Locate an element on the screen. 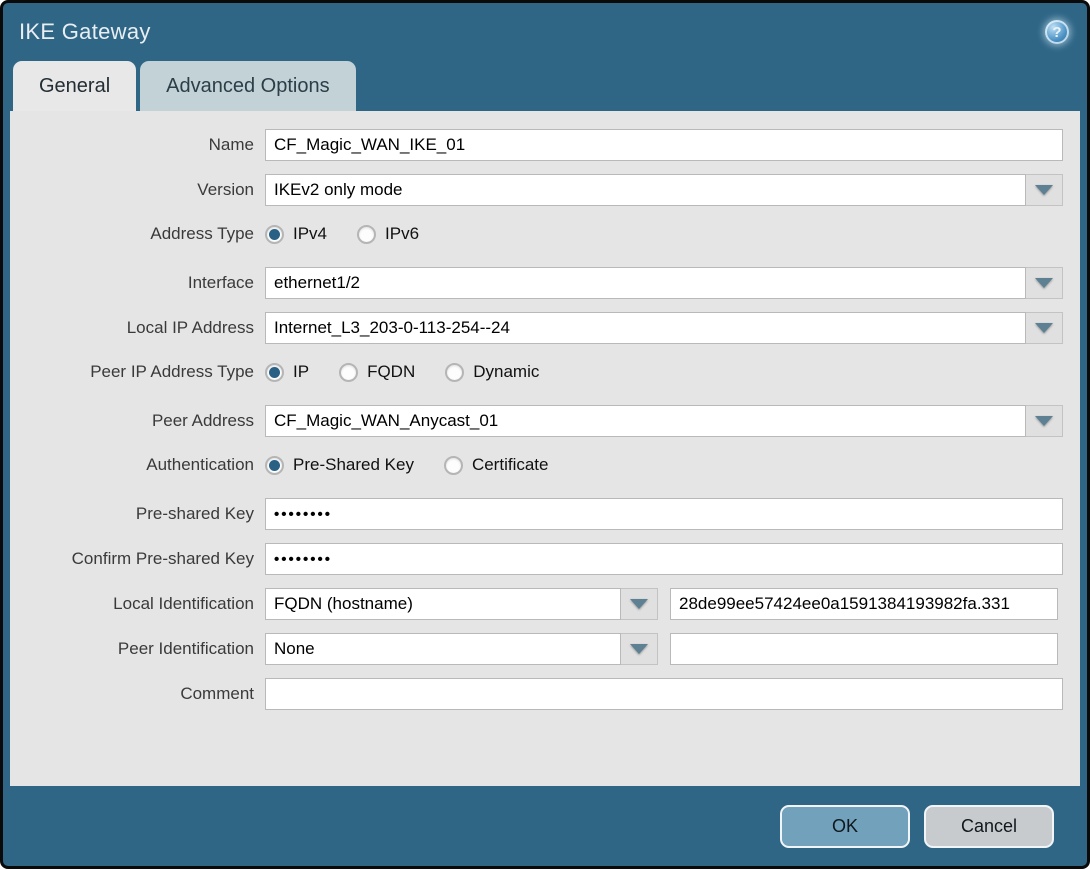 The height and width of the screenshot is (869, 1090). interface-input is located at coordinates (645, 283).